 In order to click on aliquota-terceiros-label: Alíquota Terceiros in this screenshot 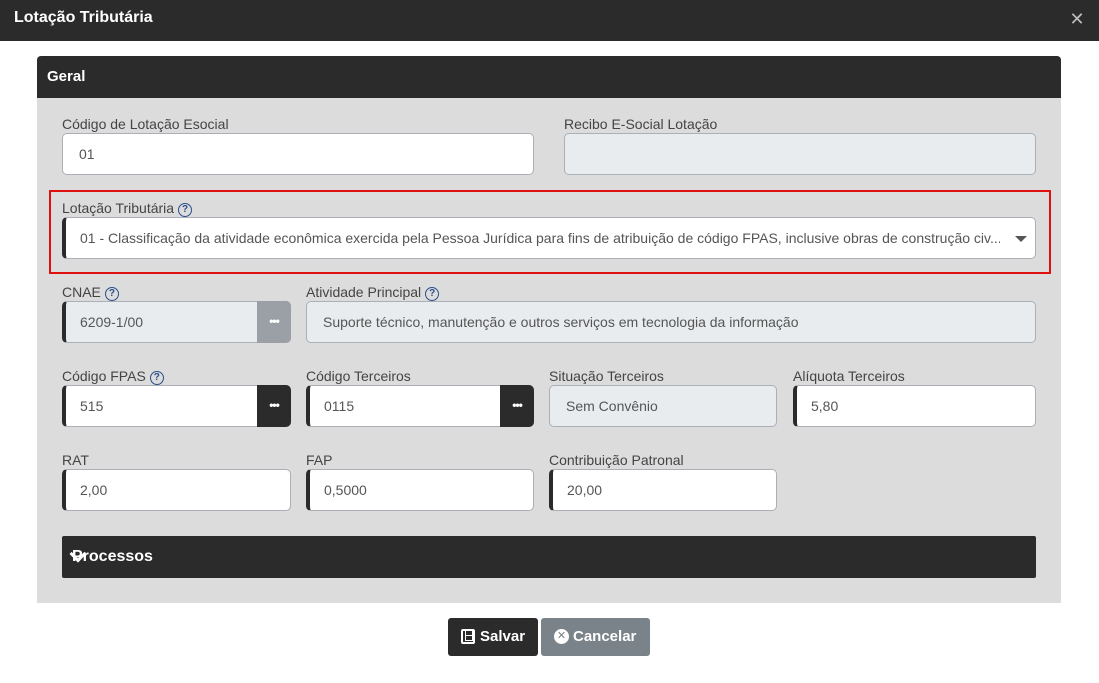, I will do `click(849, 376)`.